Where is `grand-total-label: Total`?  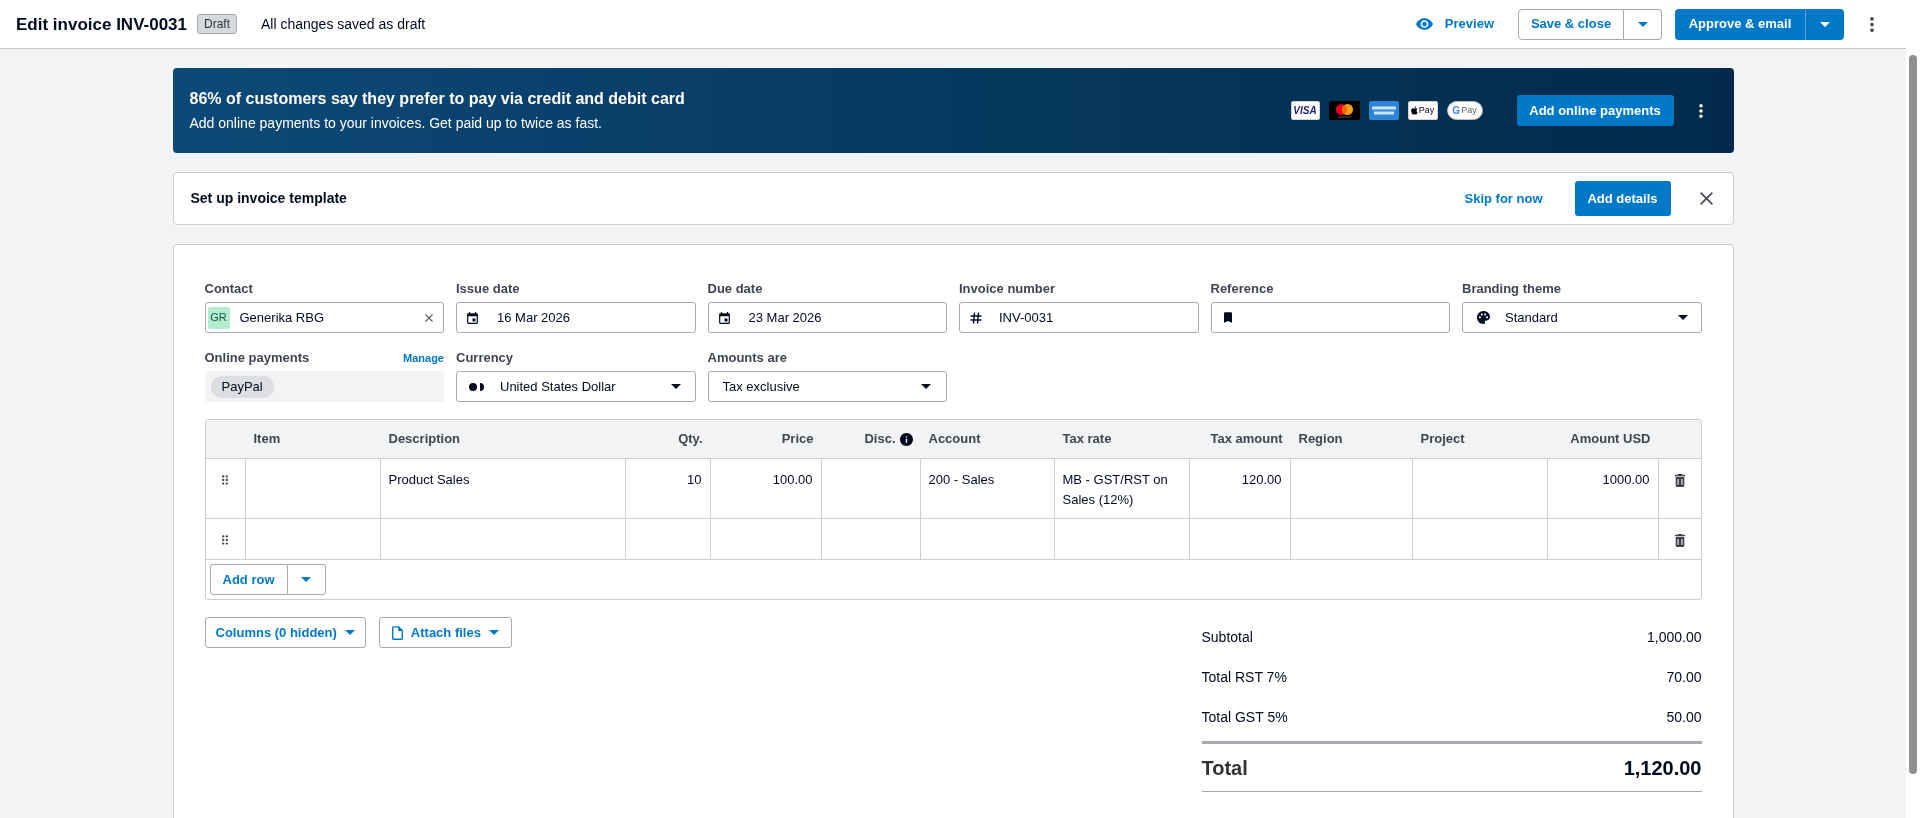 grand-total-label: Total is located at coordinates (1224, 768).